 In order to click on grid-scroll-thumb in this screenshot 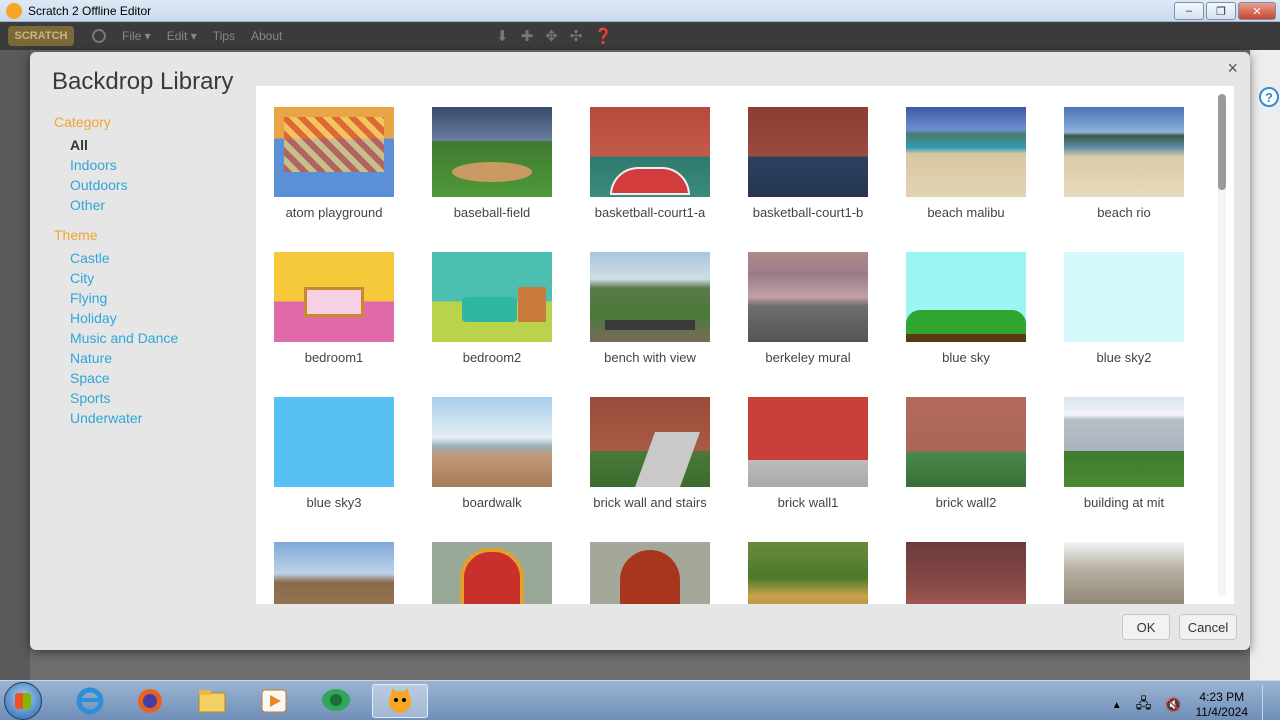, I will do `click(1222, 142)`.